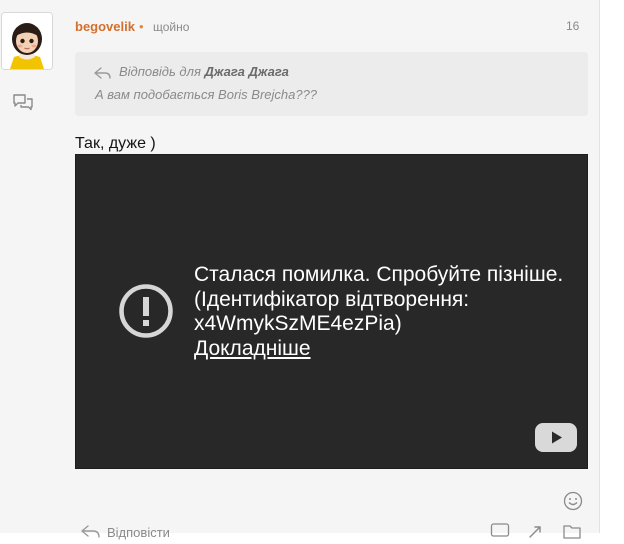  I want to click on exclamation-circle-icon, so click(146, 311).